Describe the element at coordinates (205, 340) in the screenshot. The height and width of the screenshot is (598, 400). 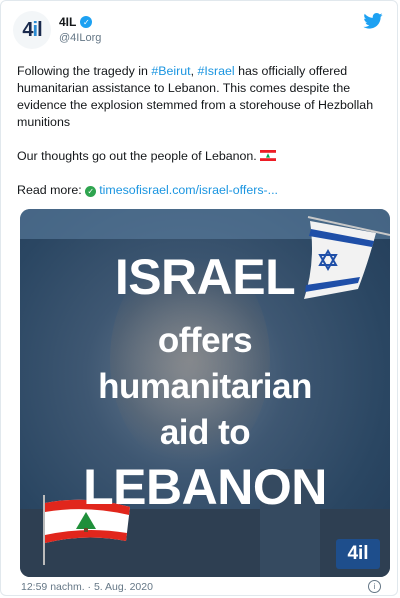
I see `image-headline-offers: offers` at that location.